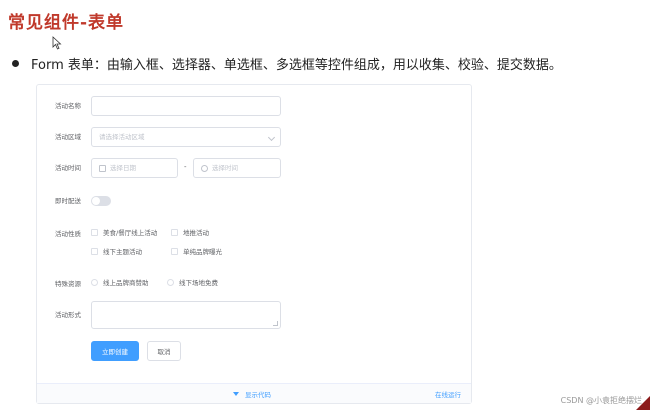 The image size is (650, 410). Describe the element at coordinates (186, 315) in the screenshot. I see `activity-form-textarea` at that location.